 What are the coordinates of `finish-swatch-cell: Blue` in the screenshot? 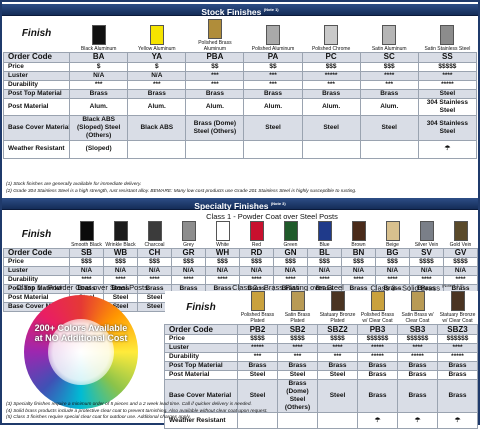 It's located at (325, 235).